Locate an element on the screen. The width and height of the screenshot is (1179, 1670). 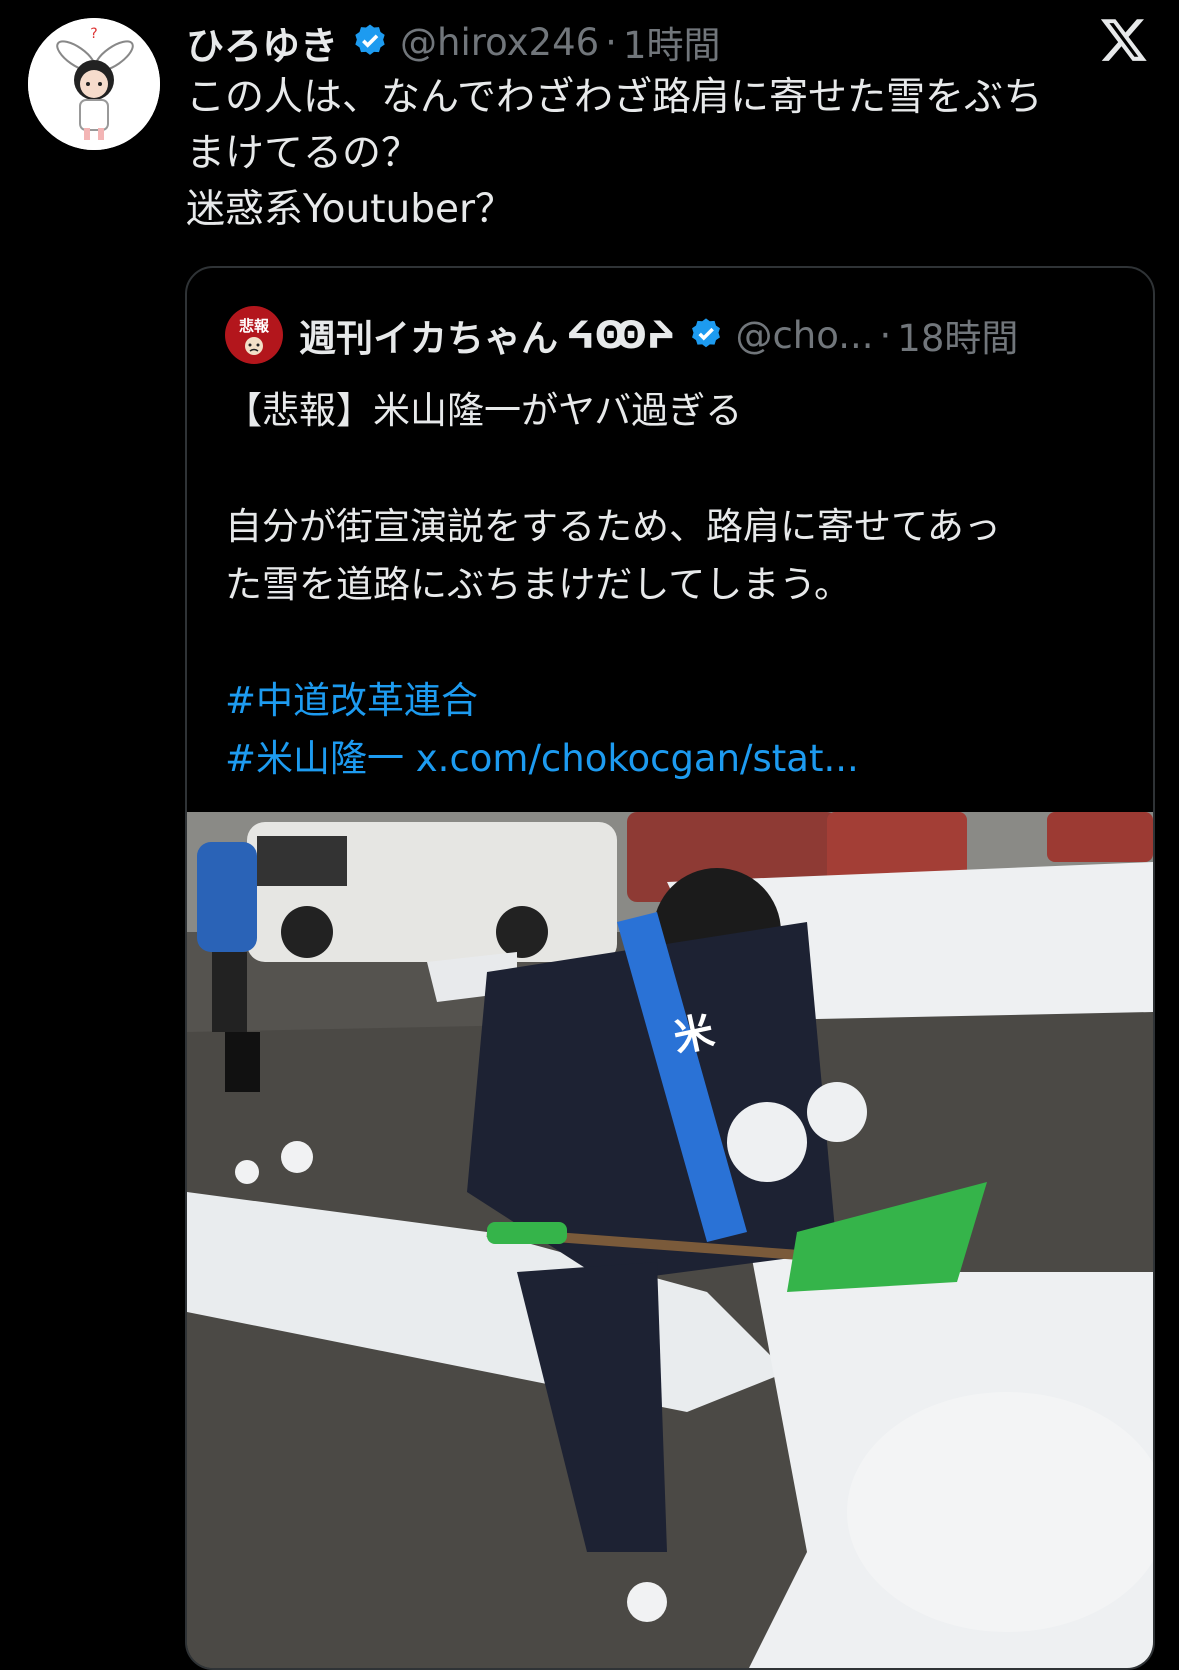
quoted-author-avatar: 悲報 is located at coordinates (254, 335).